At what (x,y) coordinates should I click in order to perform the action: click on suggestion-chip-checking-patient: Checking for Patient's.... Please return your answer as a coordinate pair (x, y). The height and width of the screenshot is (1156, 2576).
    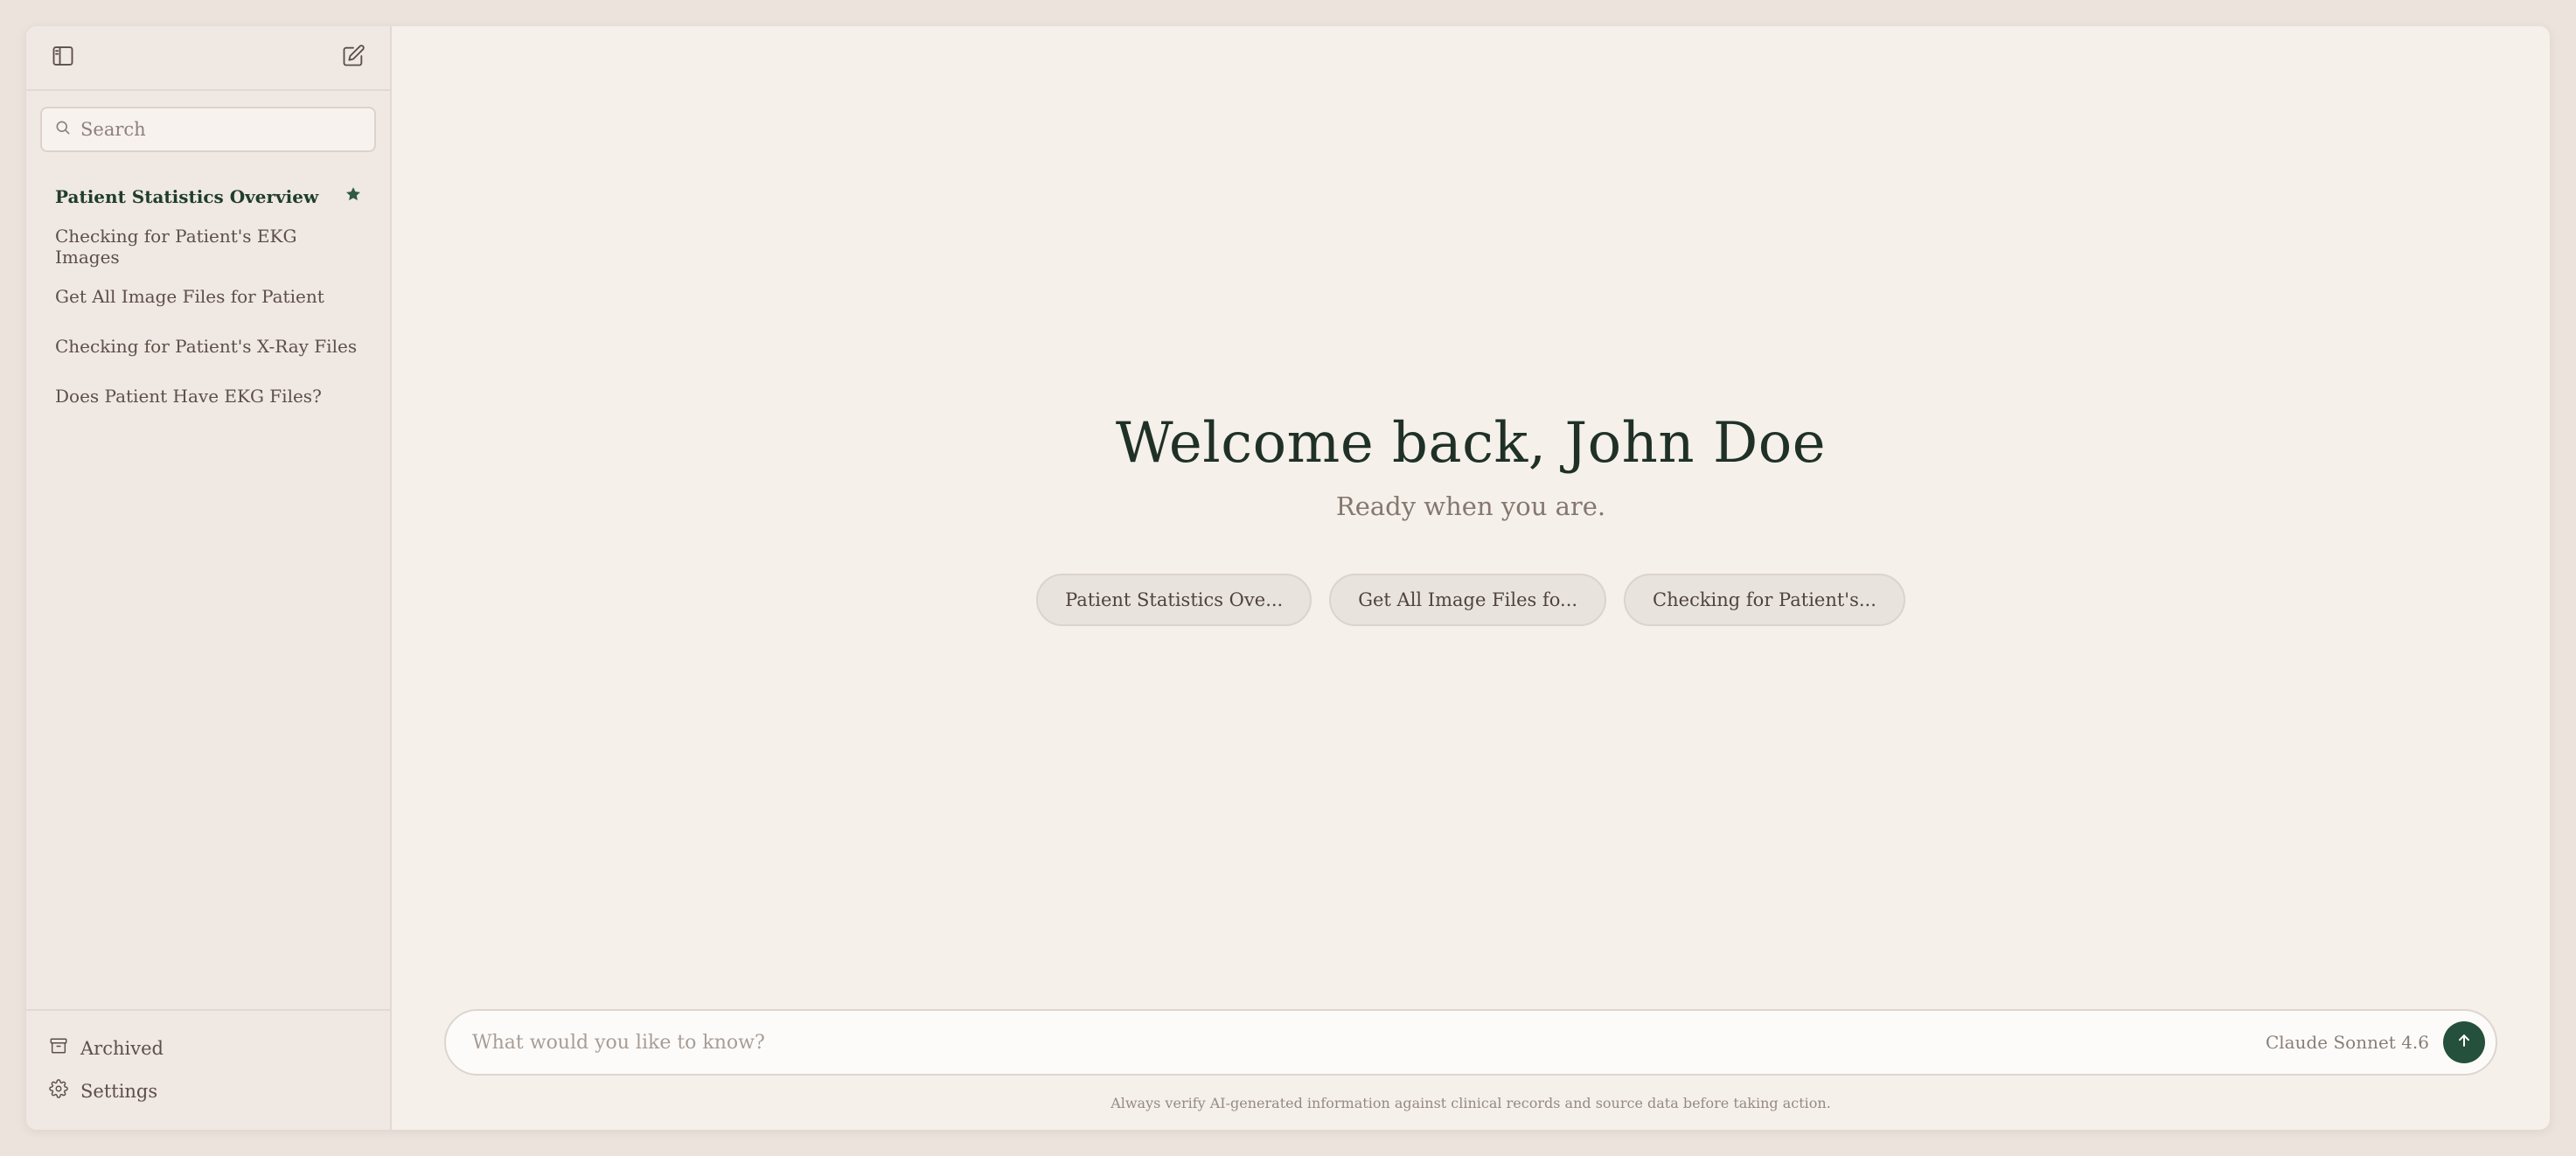
    Looking at the image, I should click on (1764, 600).